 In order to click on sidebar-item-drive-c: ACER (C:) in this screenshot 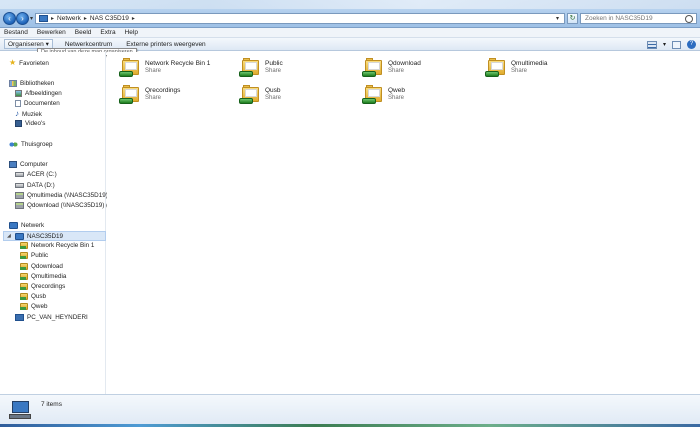, I will do `click(36, 174)`.